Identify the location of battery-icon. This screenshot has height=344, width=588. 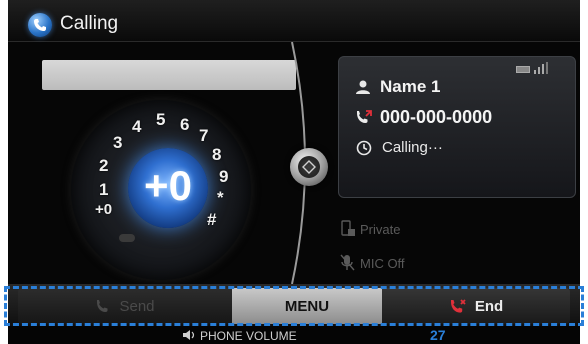
(523, 69).